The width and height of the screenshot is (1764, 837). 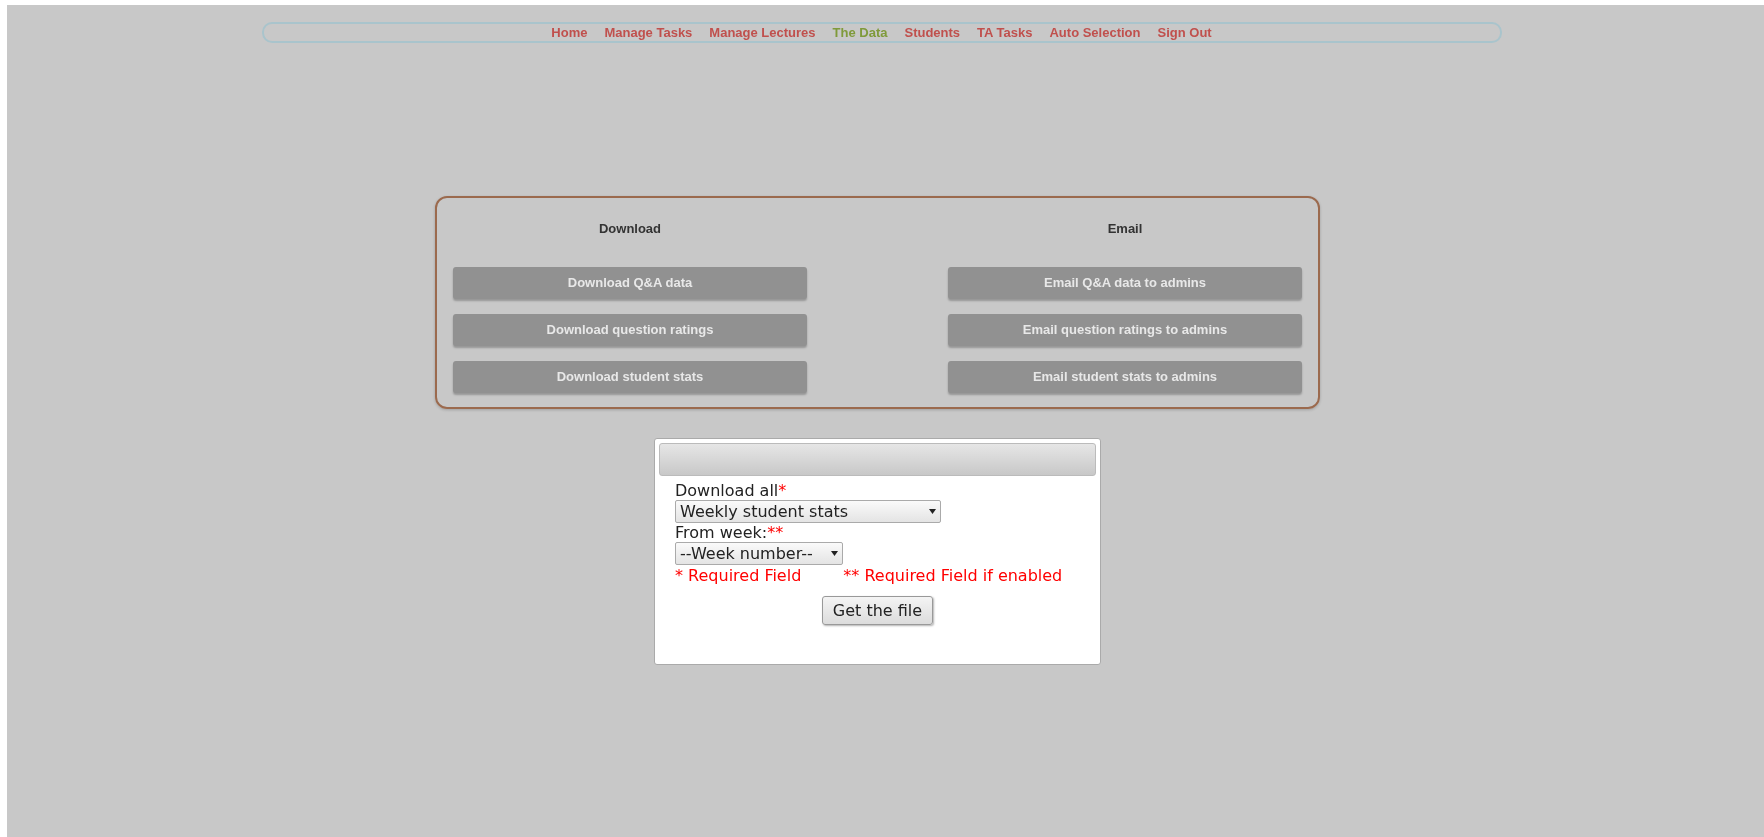 What do you see at coordinates (782, 490) in the screenshot?
I see `required-mark: *` at bounding box center [782, 490].